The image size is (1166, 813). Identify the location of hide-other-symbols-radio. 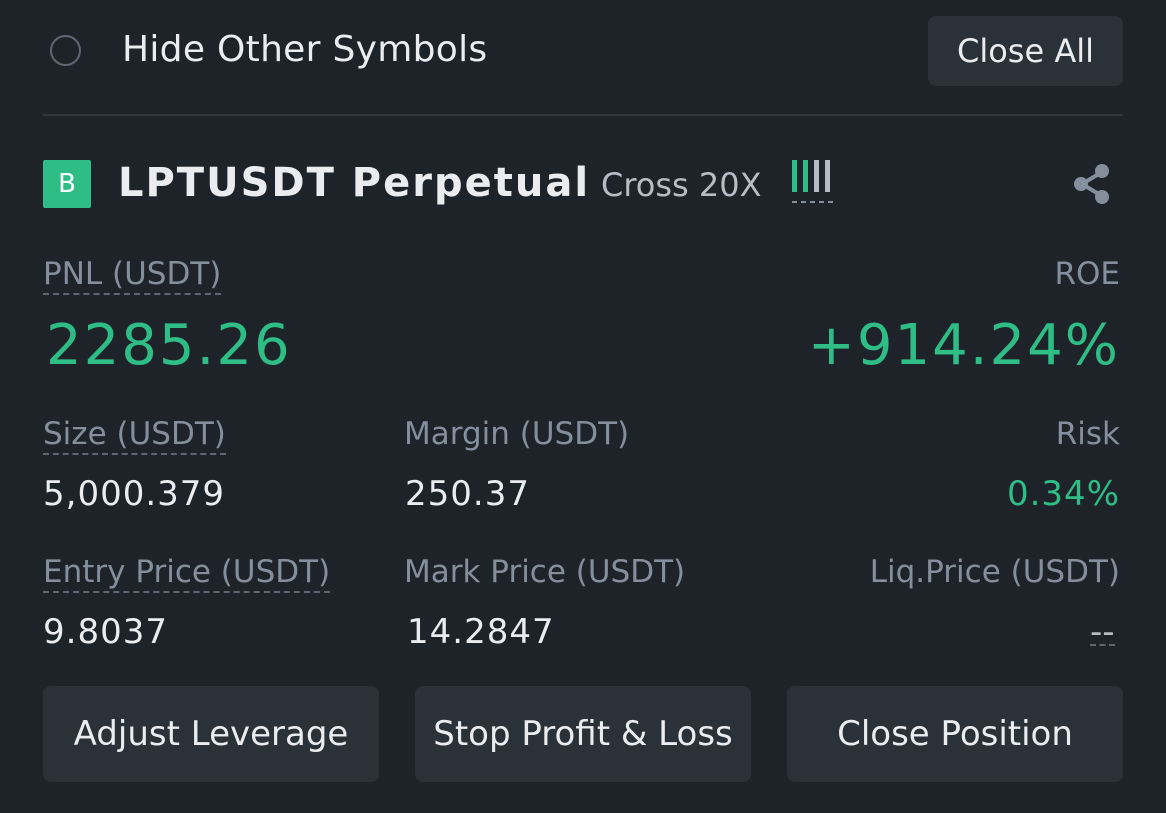
(65, 50).